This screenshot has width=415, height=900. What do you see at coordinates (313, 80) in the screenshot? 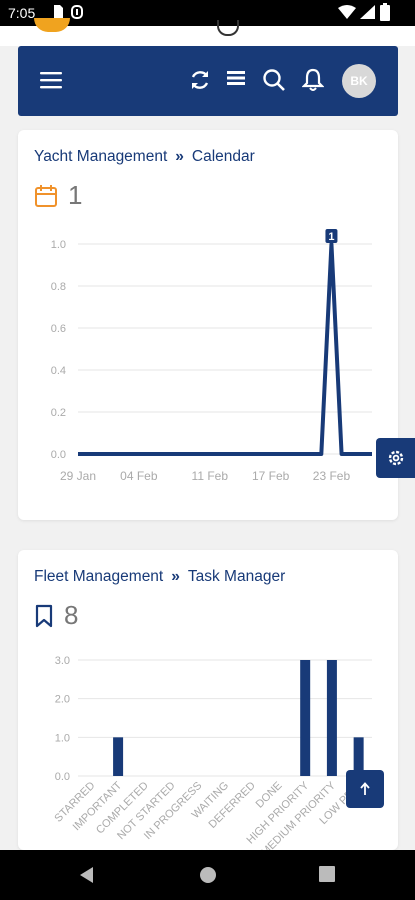
I see `bell-icon` at bounding box center [313, 80].